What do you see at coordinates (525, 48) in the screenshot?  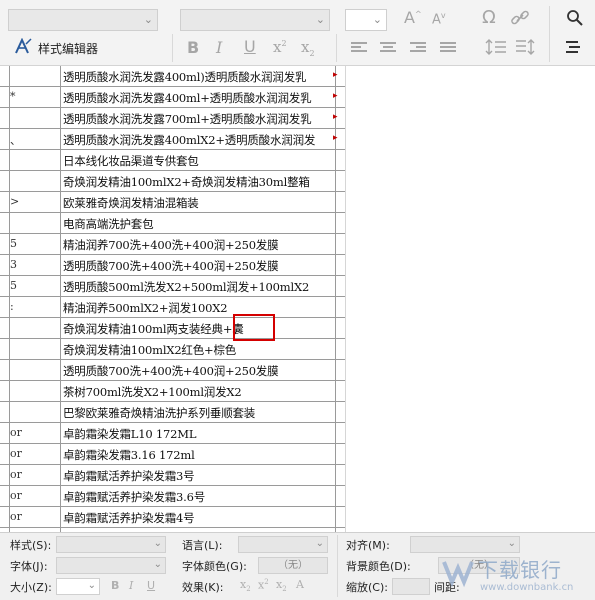 I see `paragraph-spacing-icon` at bounding box center [525, 48].